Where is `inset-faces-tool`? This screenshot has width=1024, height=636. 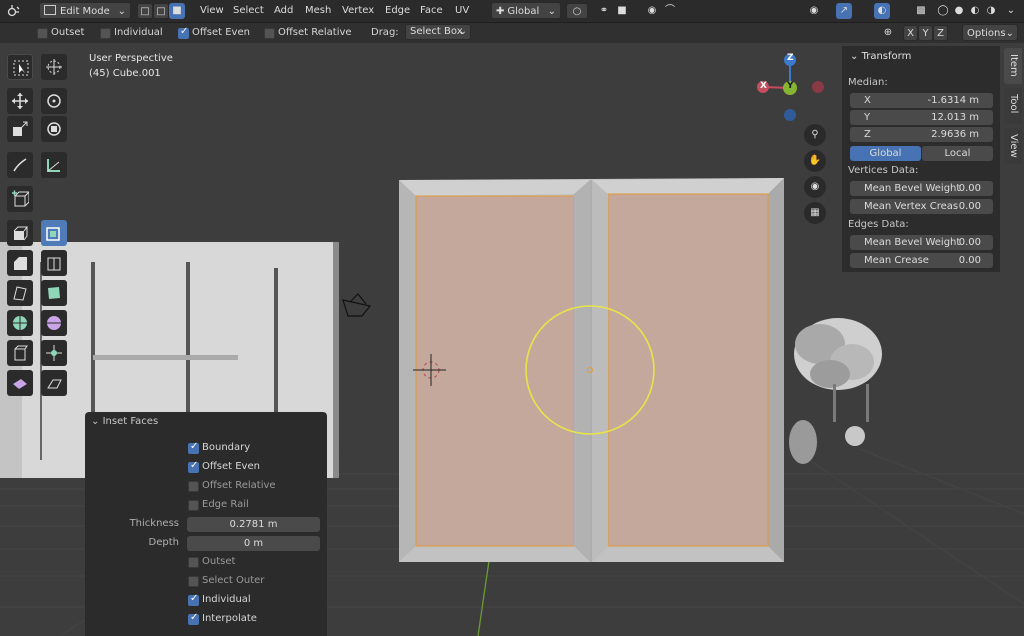 inset-faces-tool is located at coordinates (54, 233).